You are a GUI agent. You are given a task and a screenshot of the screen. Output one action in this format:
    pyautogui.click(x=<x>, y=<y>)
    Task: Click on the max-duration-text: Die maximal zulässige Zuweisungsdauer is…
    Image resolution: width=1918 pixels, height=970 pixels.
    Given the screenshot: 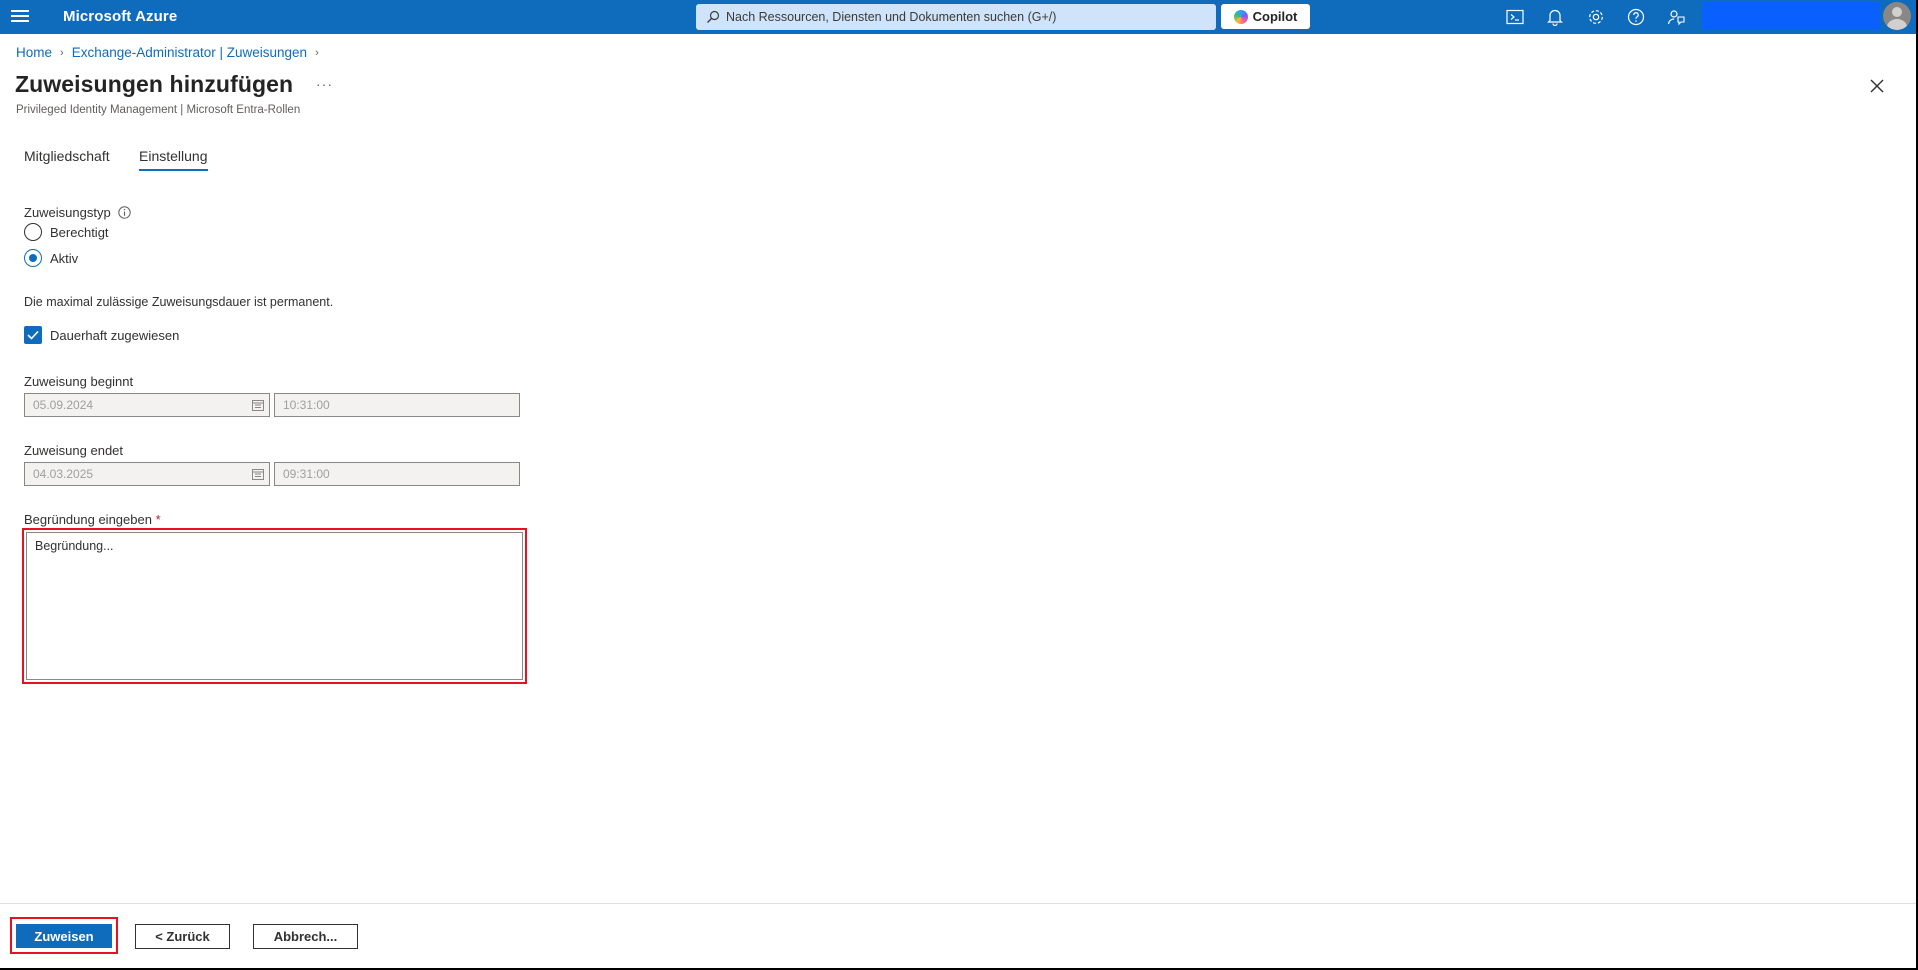 What is the action you would take?
    pyautogui.click(x=179, y=302)
    